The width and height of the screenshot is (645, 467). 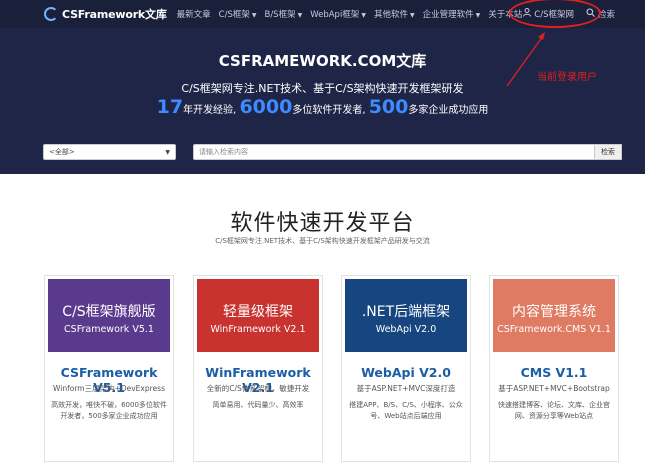 What do you see at coordinates (554, 312) in the screenshot?
I see `banner-title: 内容管理系统` at bounding box center [554, 312].